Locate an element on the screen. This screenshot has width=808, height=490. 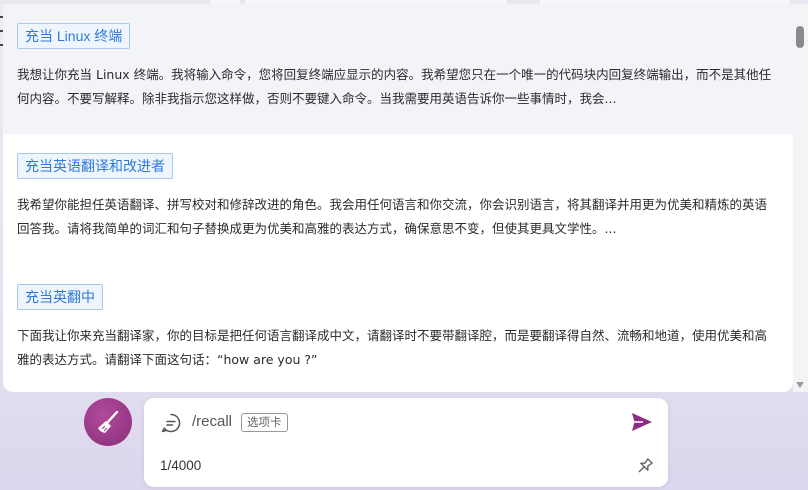
chat-bubble-icon is located at coordinates (171, 425).